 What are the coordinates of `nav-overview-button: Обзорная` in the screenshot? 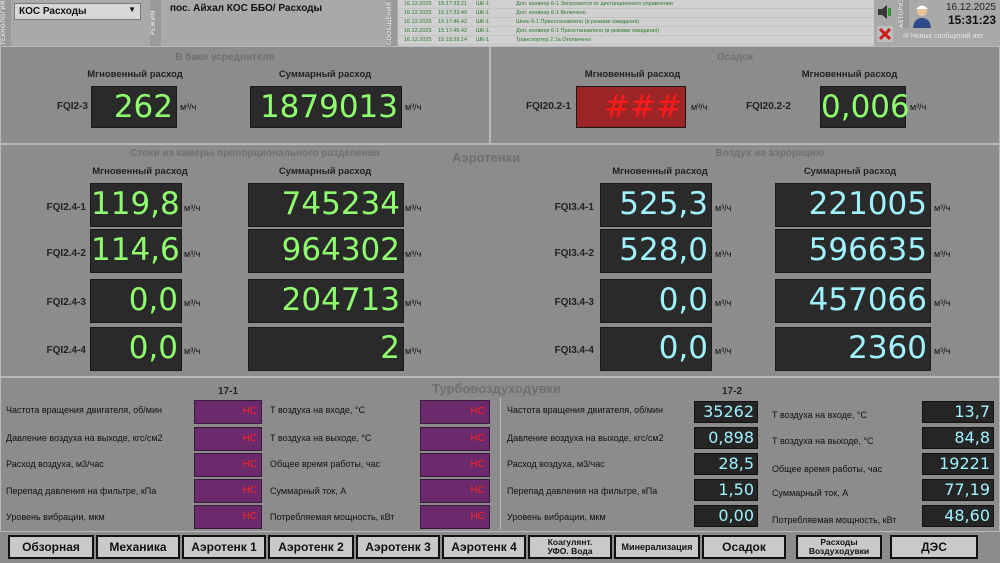 It's located at (51, 547).